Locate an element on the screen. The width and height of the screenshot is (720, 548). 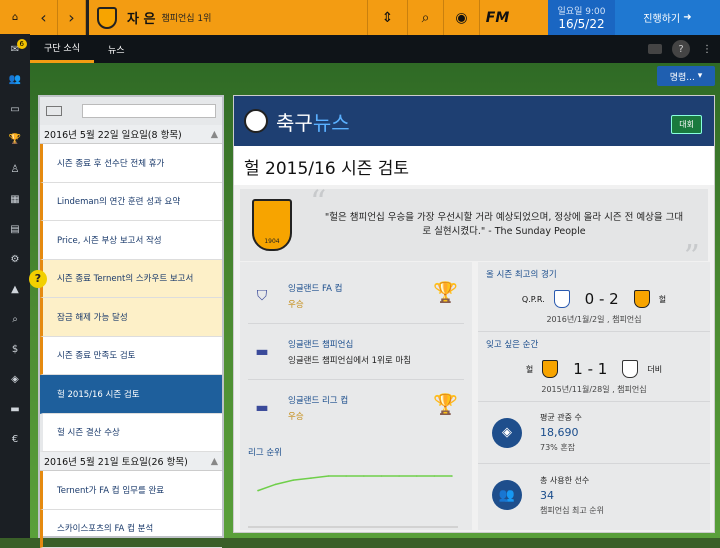
group-label: 2016년 5월 21일 토요일(26 항목) is located at coordinates (116, 461).